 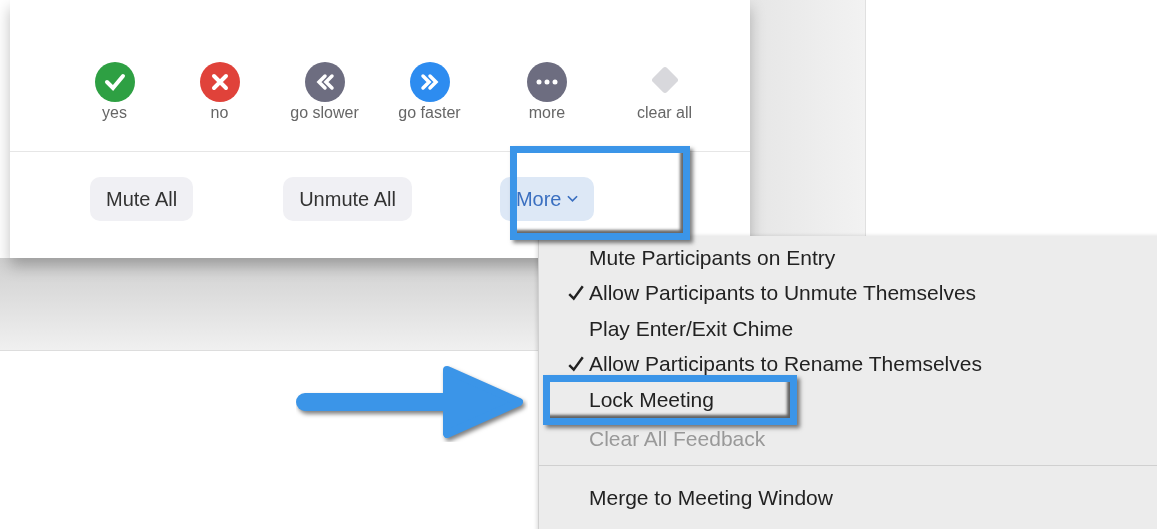 What do you see at coordinates (114, 82) in the screenshot?
I see `check-icon` at bounding box center [114, 82].